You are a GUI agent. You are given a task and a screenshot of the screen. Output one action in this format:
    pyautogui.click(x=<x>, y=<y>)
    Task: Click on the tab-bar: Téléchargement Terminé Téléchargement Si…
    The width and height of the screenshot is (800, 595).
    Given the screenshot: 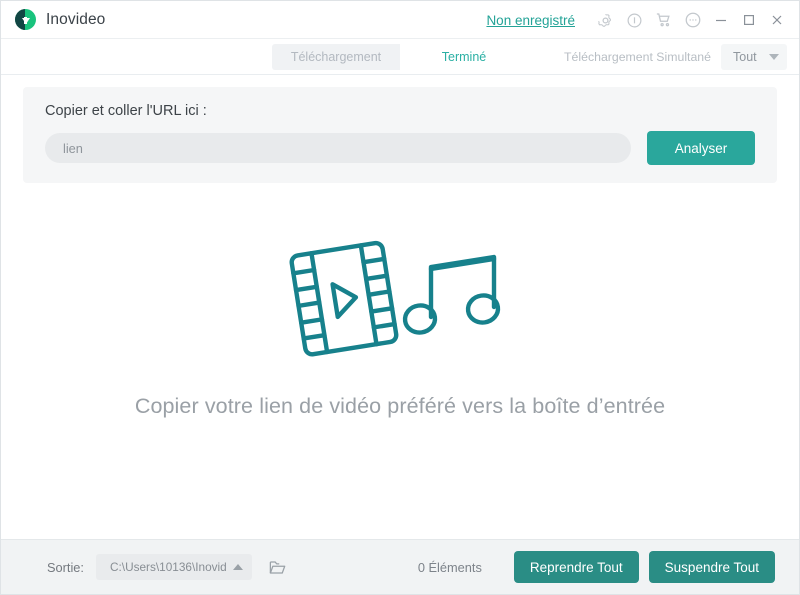 What is the action you would take?
    pyautogui.click(x=400, y=57)
    